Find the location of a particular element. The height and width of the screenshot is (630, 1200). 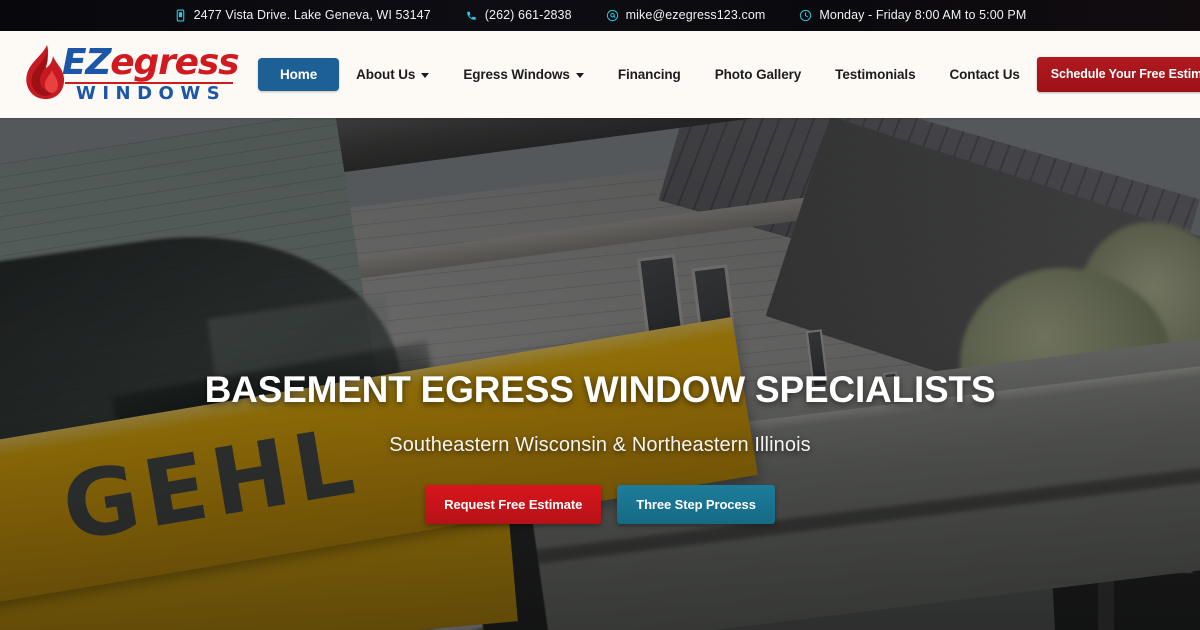

topbar-email: mike@ezegress123.com is located at coordinates (686, 15).